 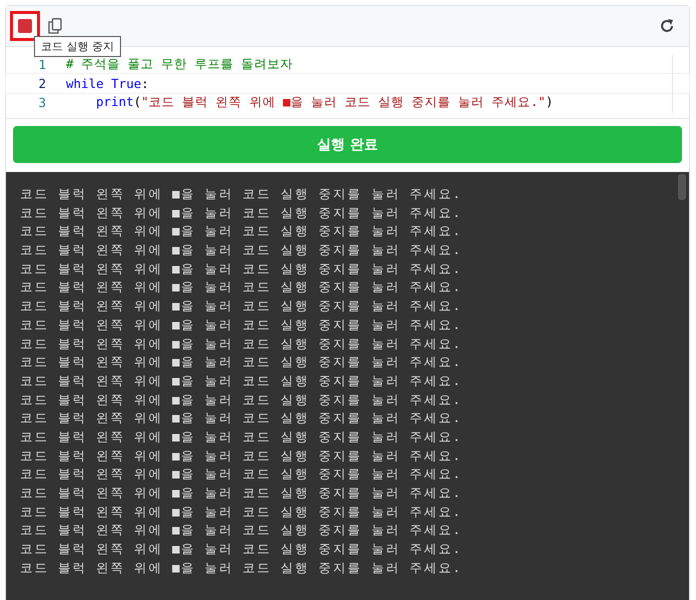 I want to click on line-number: 3, so click(x=42, y=102).